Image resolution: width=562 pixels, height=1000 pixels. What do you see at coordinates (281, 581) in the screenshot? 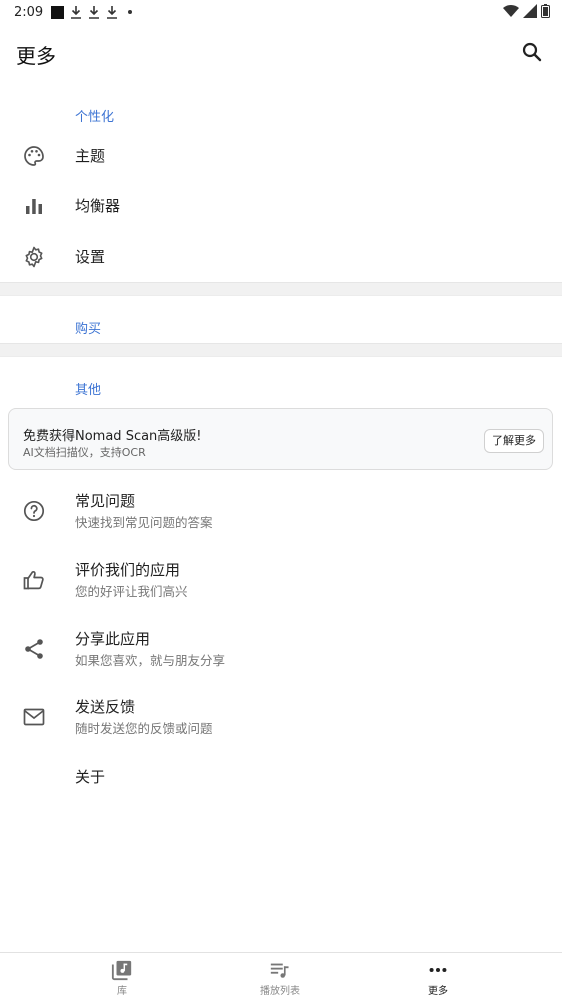
I see `menu-item-rate-app: 评价我们的应用 您的好评让我们高兴` at bounding box center [281, 581].